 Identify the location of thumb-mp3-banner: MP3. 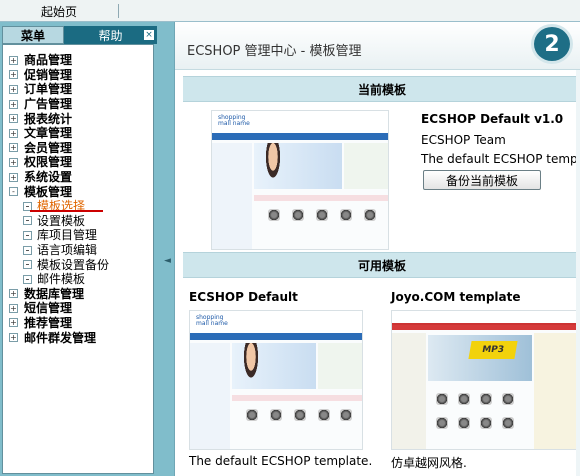
(493, 350).